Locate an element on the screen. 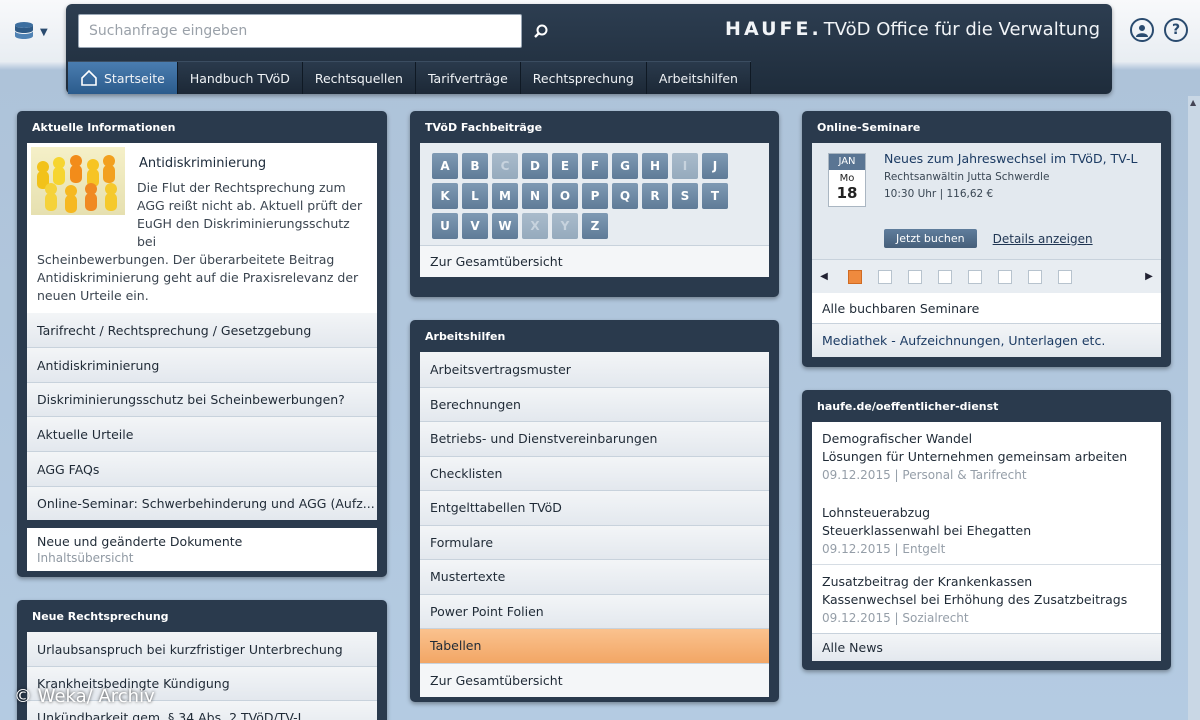  nav-rechtsprechung: Rechtsprechung is located at coordinates (583, 78).